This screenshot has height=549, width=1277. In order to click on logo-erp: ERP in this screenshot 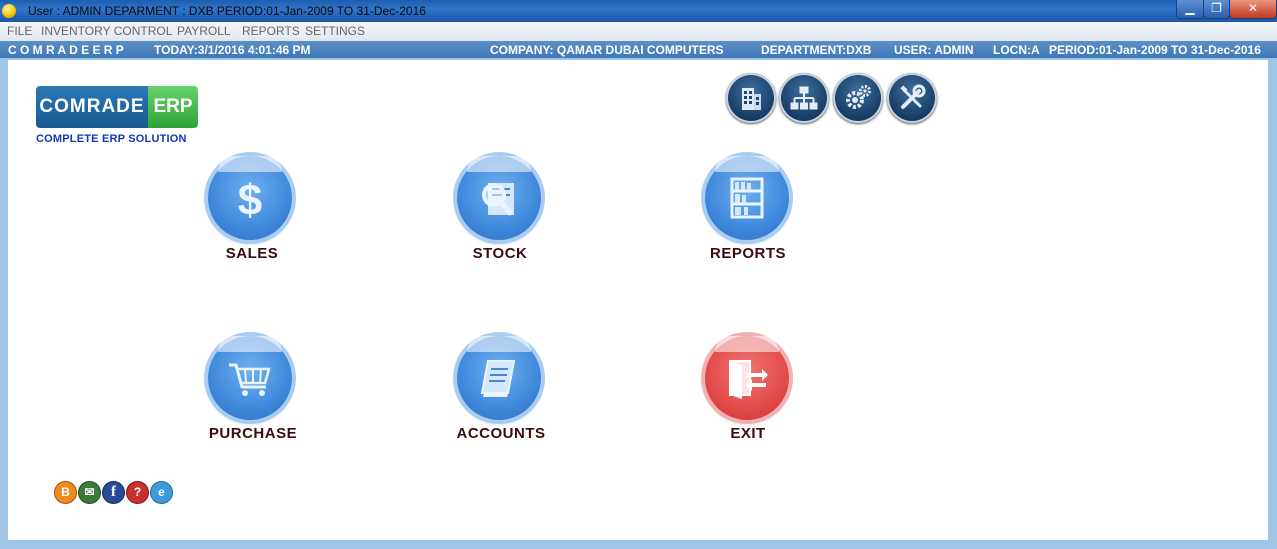, I will do `click(173, 107)`.